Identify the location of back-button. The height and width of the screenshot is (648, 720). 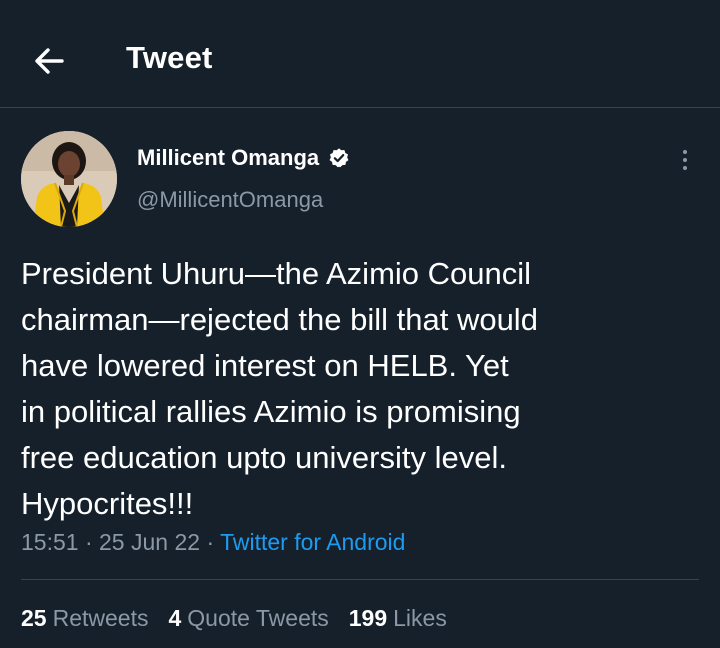
(49, 61).